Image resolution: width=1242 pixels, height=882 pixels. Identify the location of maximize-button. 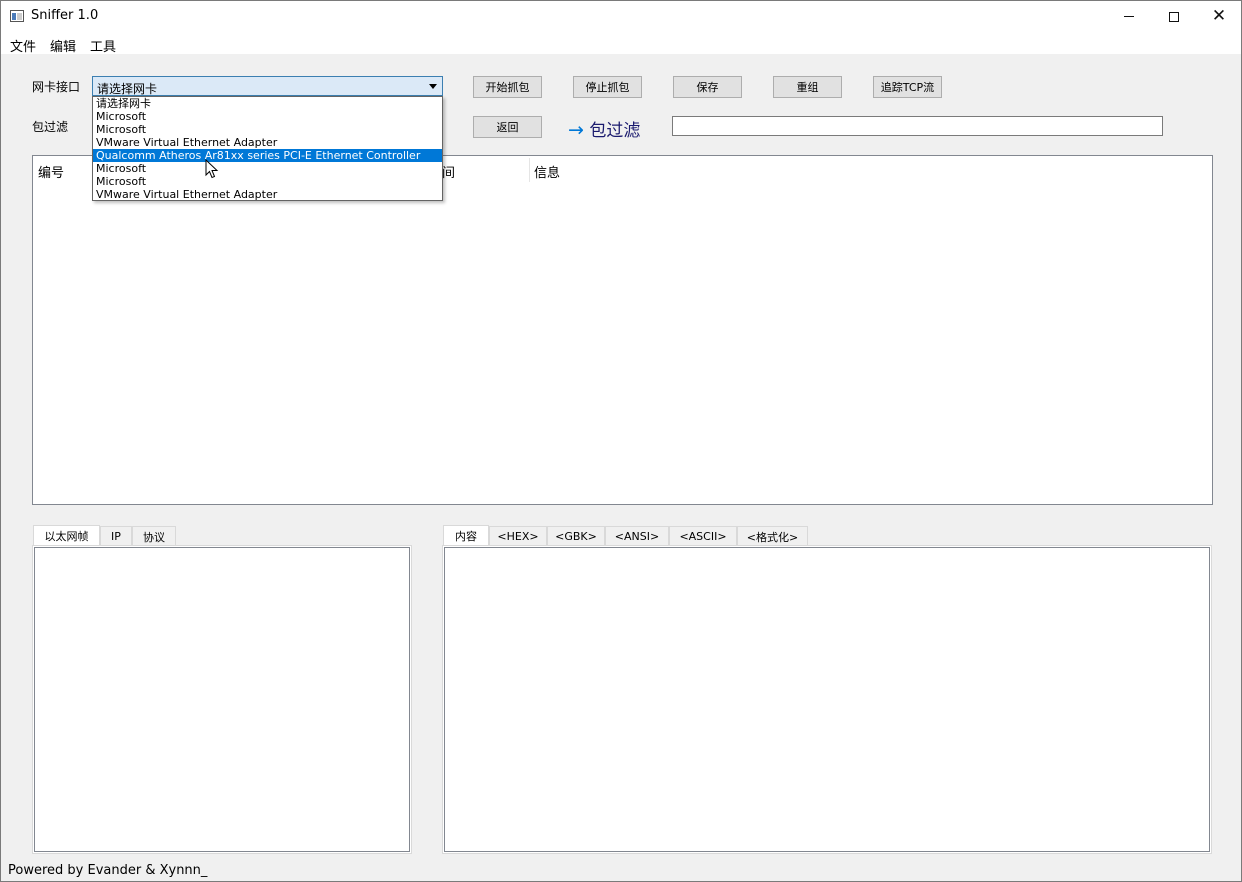
(1174, 16).